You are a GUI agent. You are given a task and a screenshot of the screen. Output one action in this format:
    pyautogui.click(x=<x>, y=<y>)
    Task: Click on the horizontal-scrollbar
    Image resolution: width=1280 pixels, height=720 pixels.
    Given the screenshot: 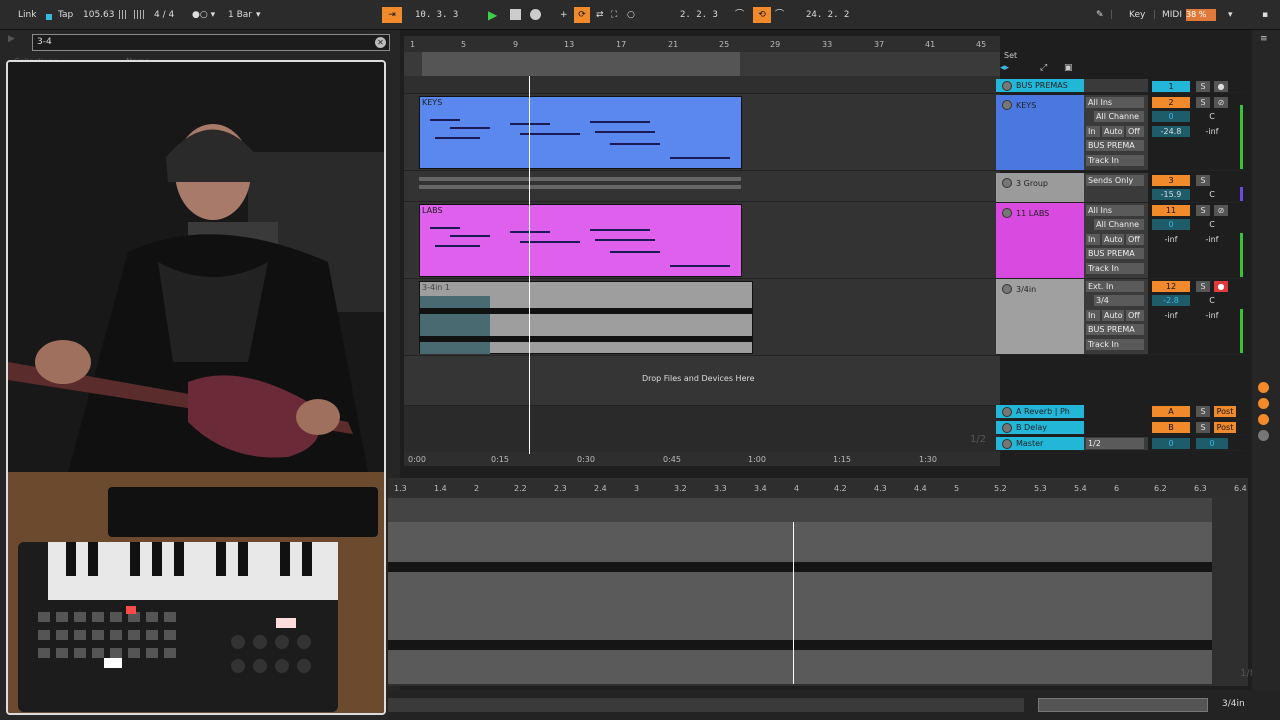 What is the action you would take?
    pyautogui.click(x=706, y=705)
    